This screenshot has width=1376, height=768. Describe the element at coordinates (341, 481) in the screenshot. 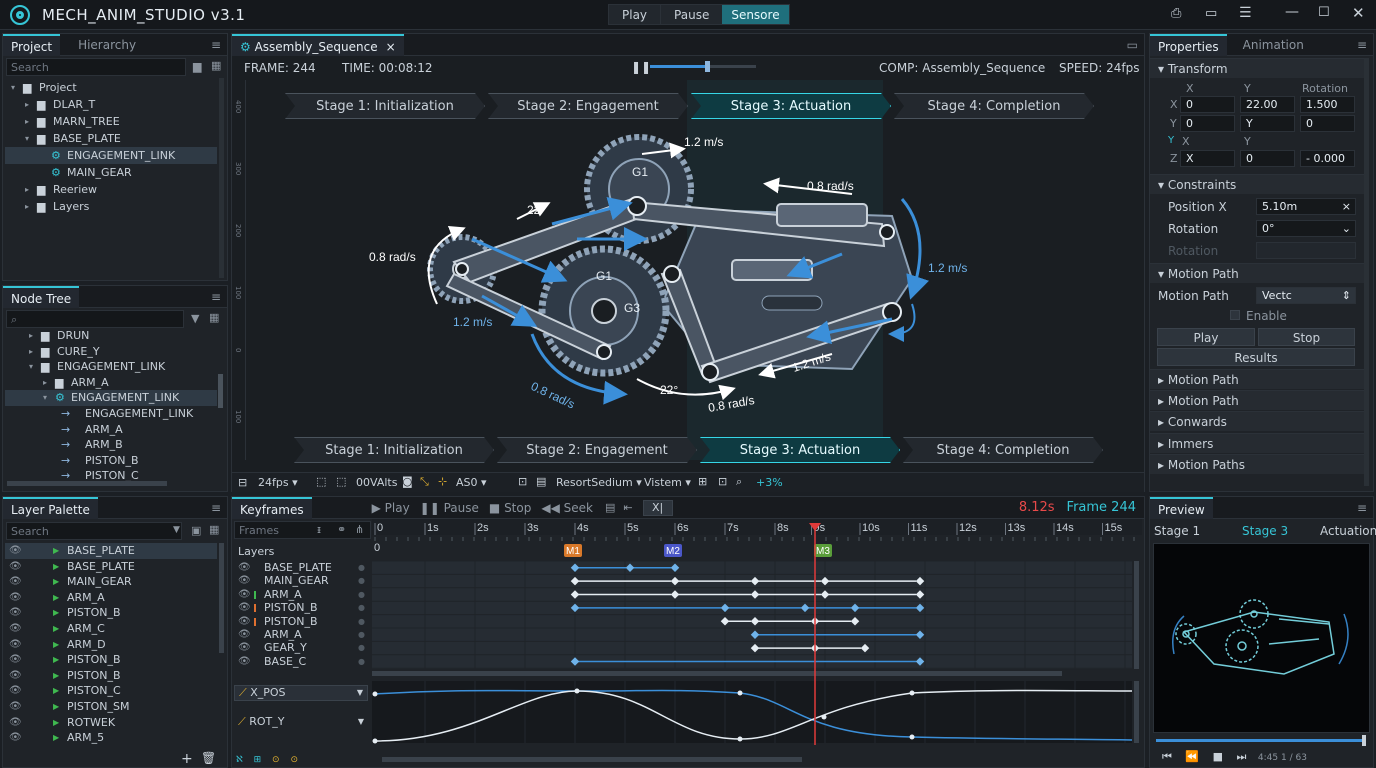

I see `frame-icon: ⬚` at that location.